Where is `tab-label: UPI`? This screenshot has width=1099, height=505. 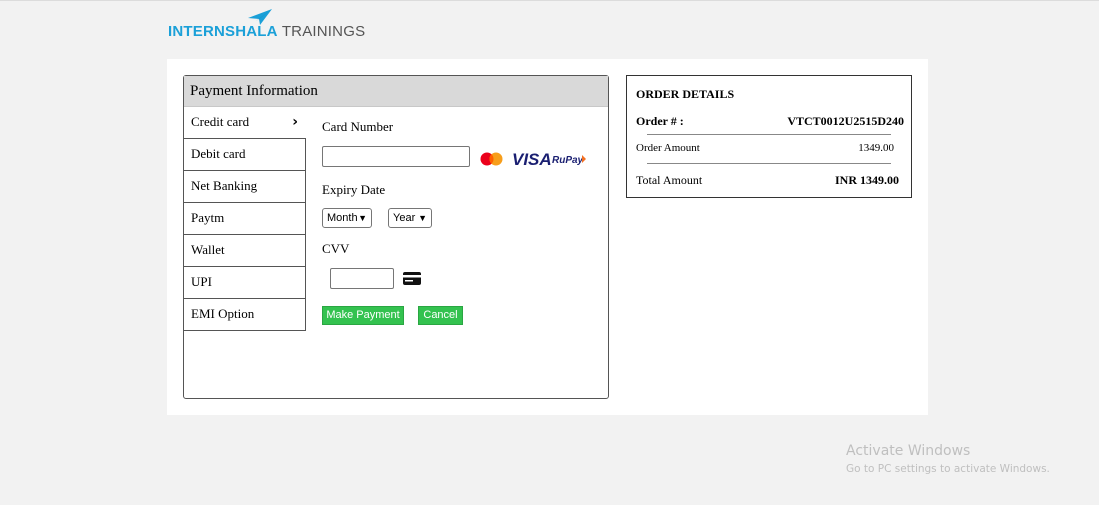
tab-label: UPI is located at coordinates (201, 281).